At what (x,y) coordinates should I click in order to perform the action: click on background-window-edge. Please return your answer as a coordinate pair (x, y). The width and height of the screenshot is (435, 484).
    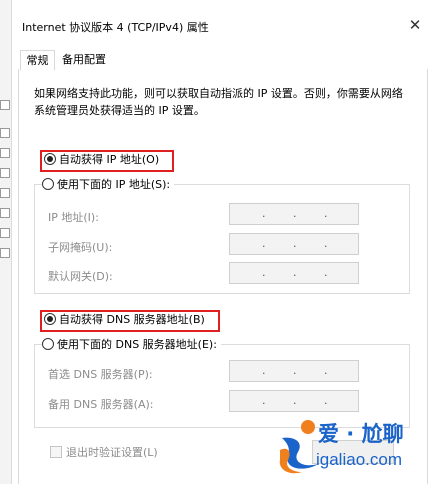
    Looking at the image, I should click on (6, 242).